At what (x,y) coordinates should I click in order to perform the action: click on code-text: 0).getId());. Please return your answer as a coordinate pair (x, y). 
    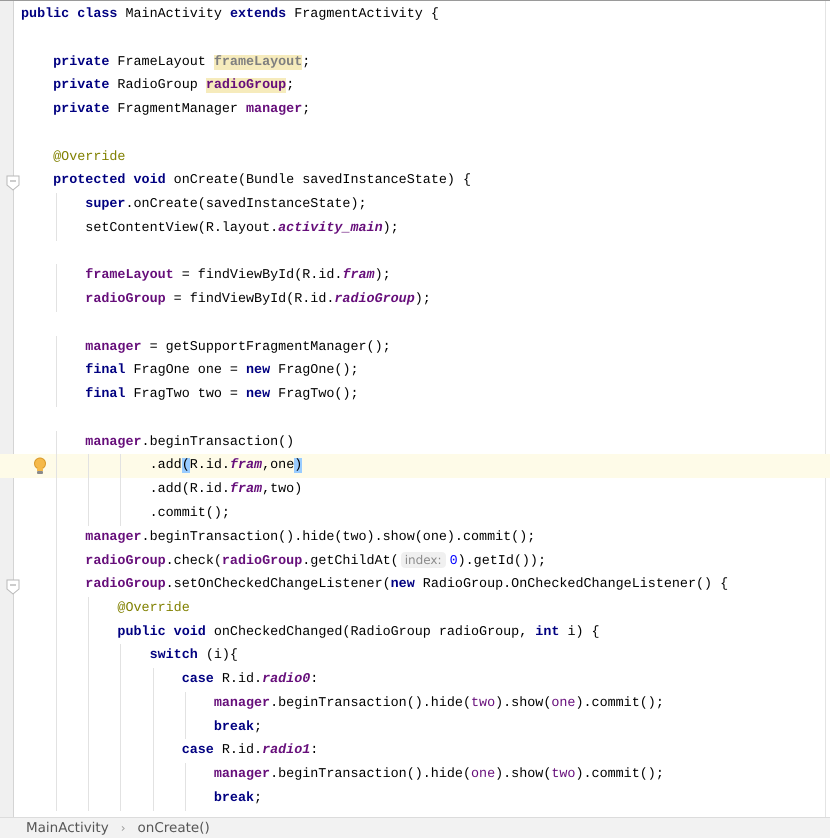
    Looking at the image, I should click on (498, 562).